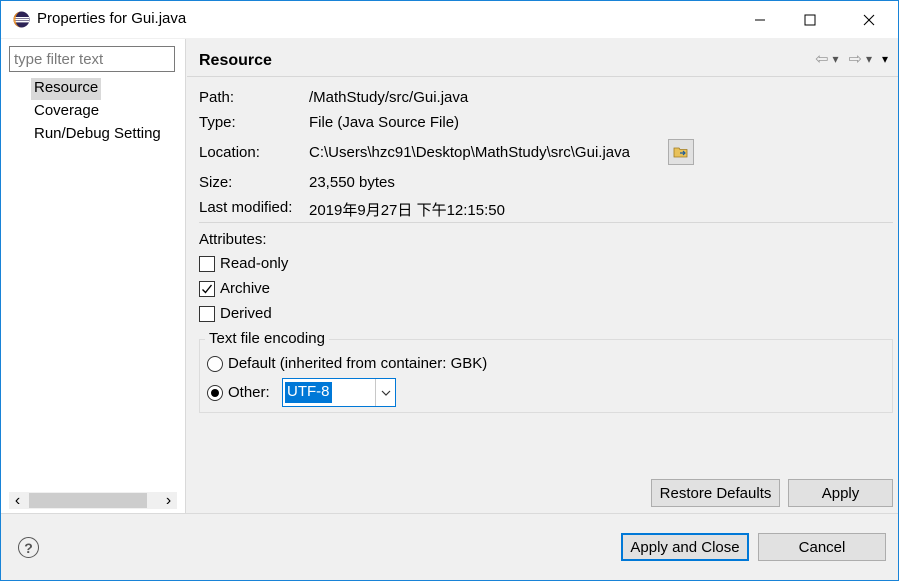 The height and width of the screenshot is (581, 899). I want to click on apply-and-close-button: Apply and Close, so click(685, 547).